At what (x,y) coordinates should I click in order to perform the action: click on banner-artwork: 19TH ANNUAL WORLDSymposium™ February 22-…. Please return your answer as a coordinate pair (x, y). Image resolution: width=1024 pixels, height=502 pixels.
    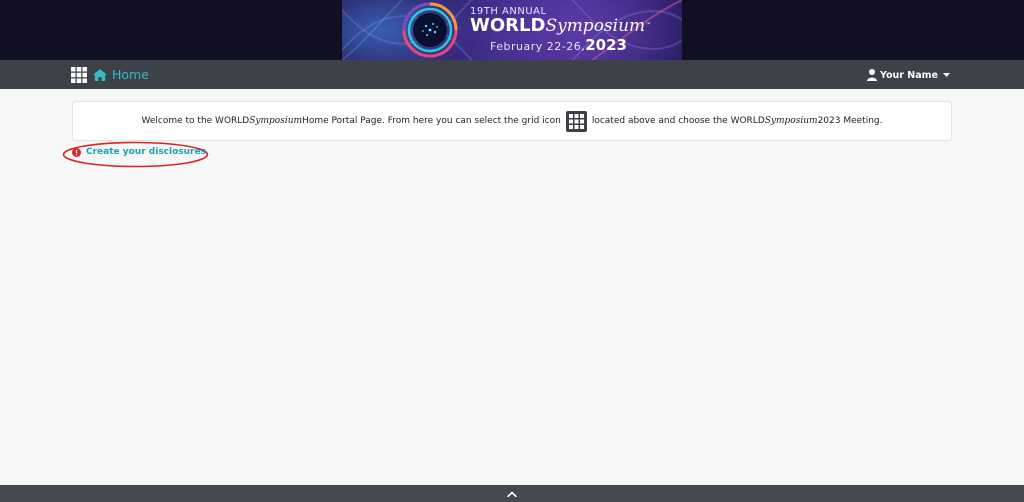
    Looking at the image, I should click on (512, 30).